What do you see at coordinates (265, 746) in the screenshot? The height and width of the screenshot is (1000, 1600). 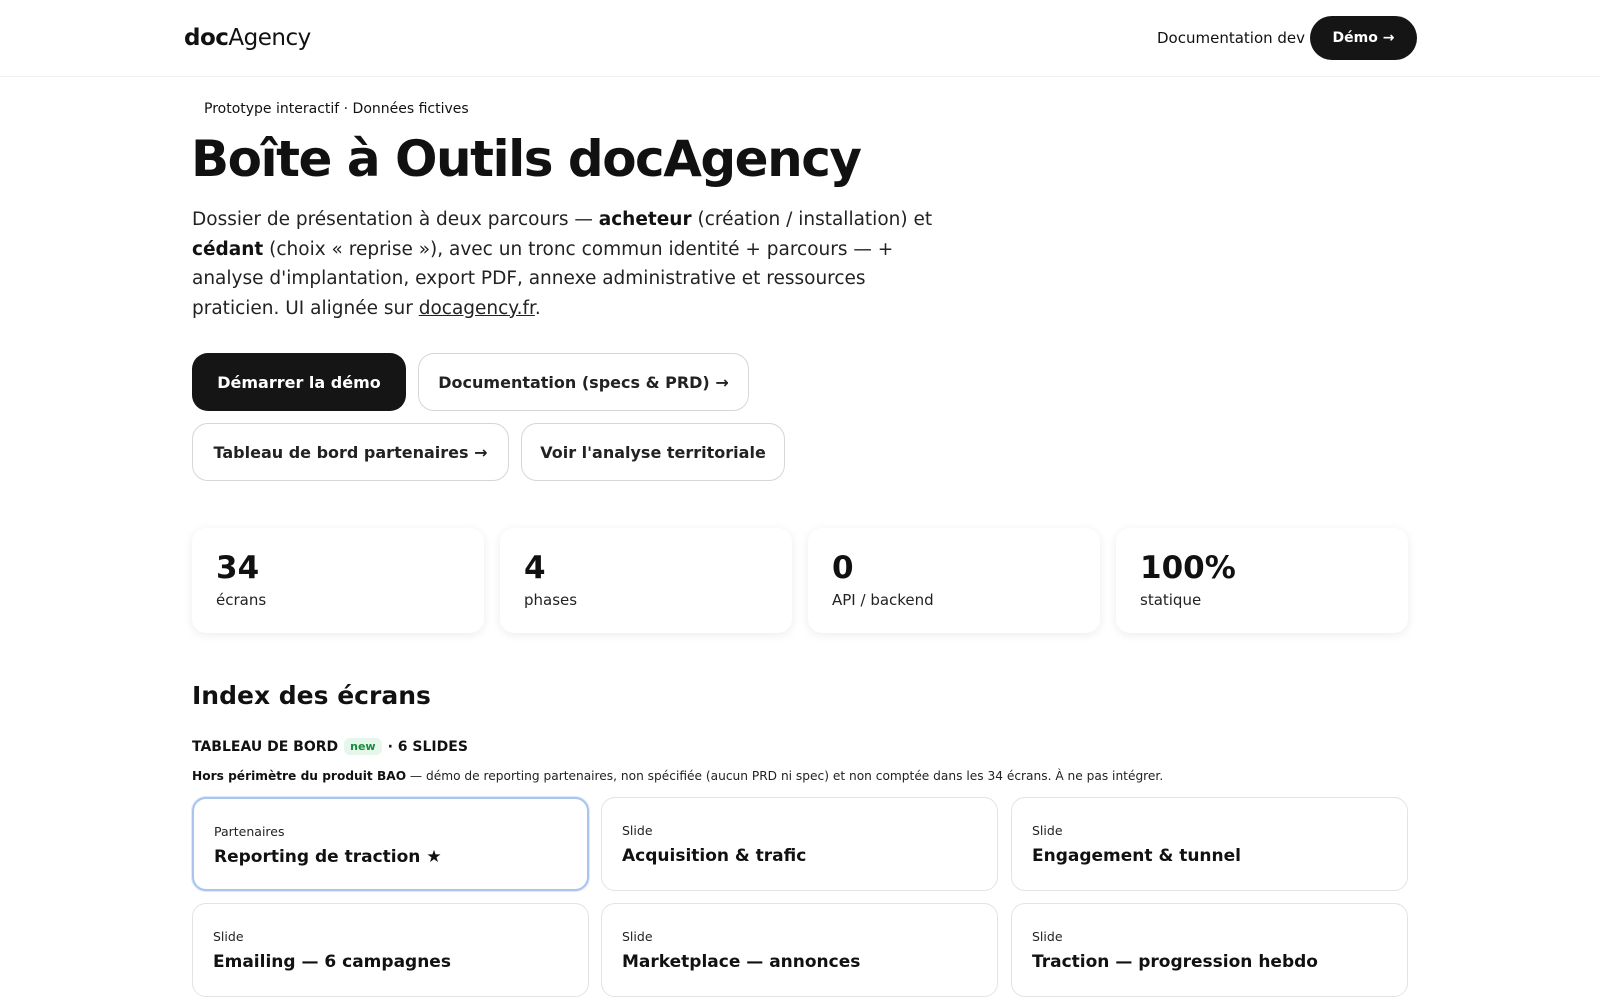 I see `group-name: TABLEAU DE BORD` at bounding box center [265, 746].